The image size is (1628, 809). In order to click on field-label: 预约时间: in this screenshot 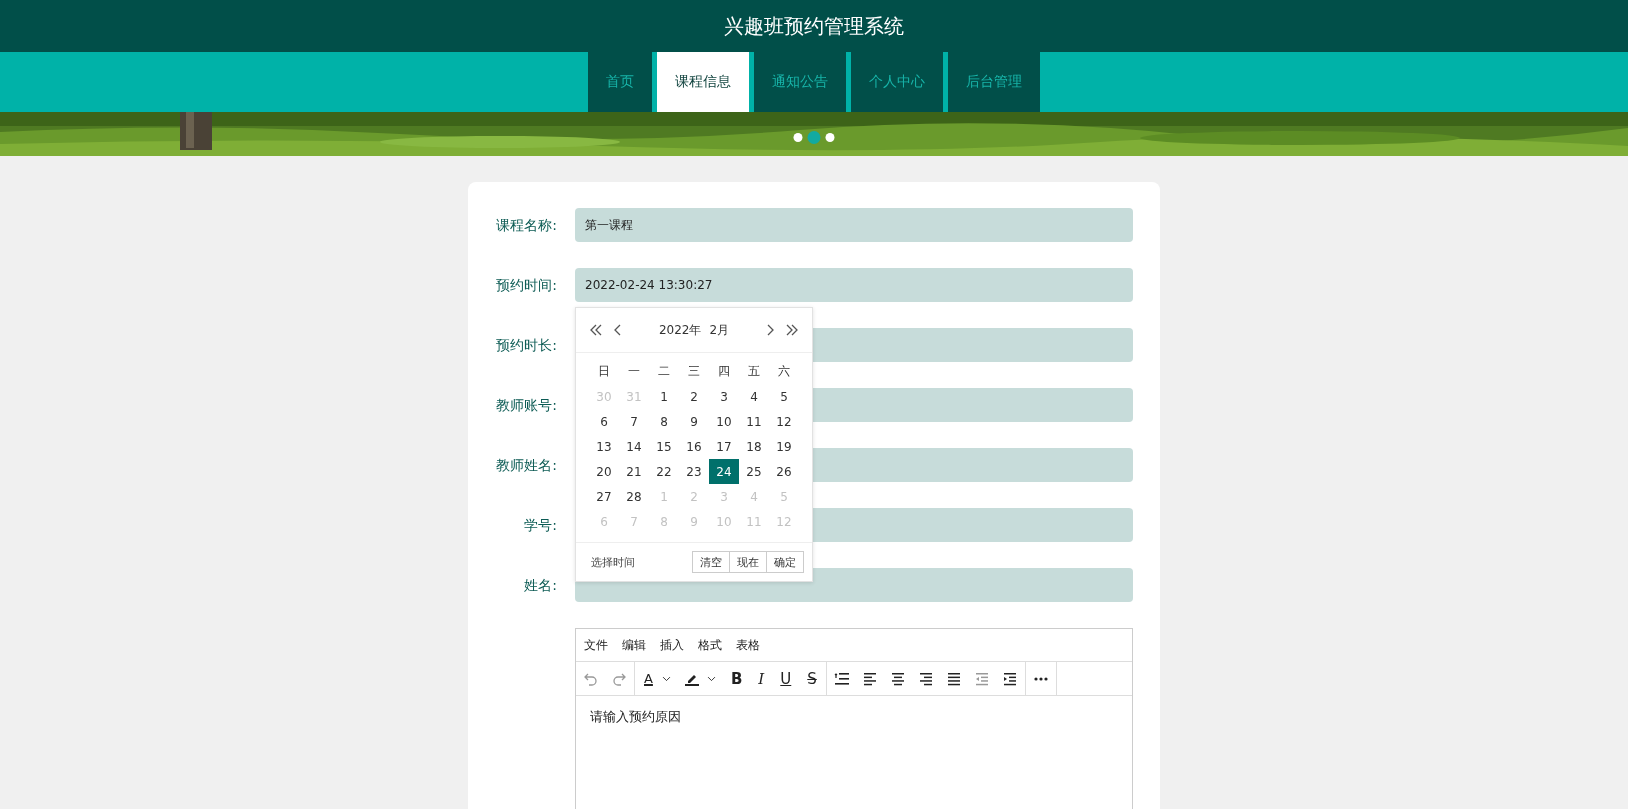, I will do `click(526, 285)`.